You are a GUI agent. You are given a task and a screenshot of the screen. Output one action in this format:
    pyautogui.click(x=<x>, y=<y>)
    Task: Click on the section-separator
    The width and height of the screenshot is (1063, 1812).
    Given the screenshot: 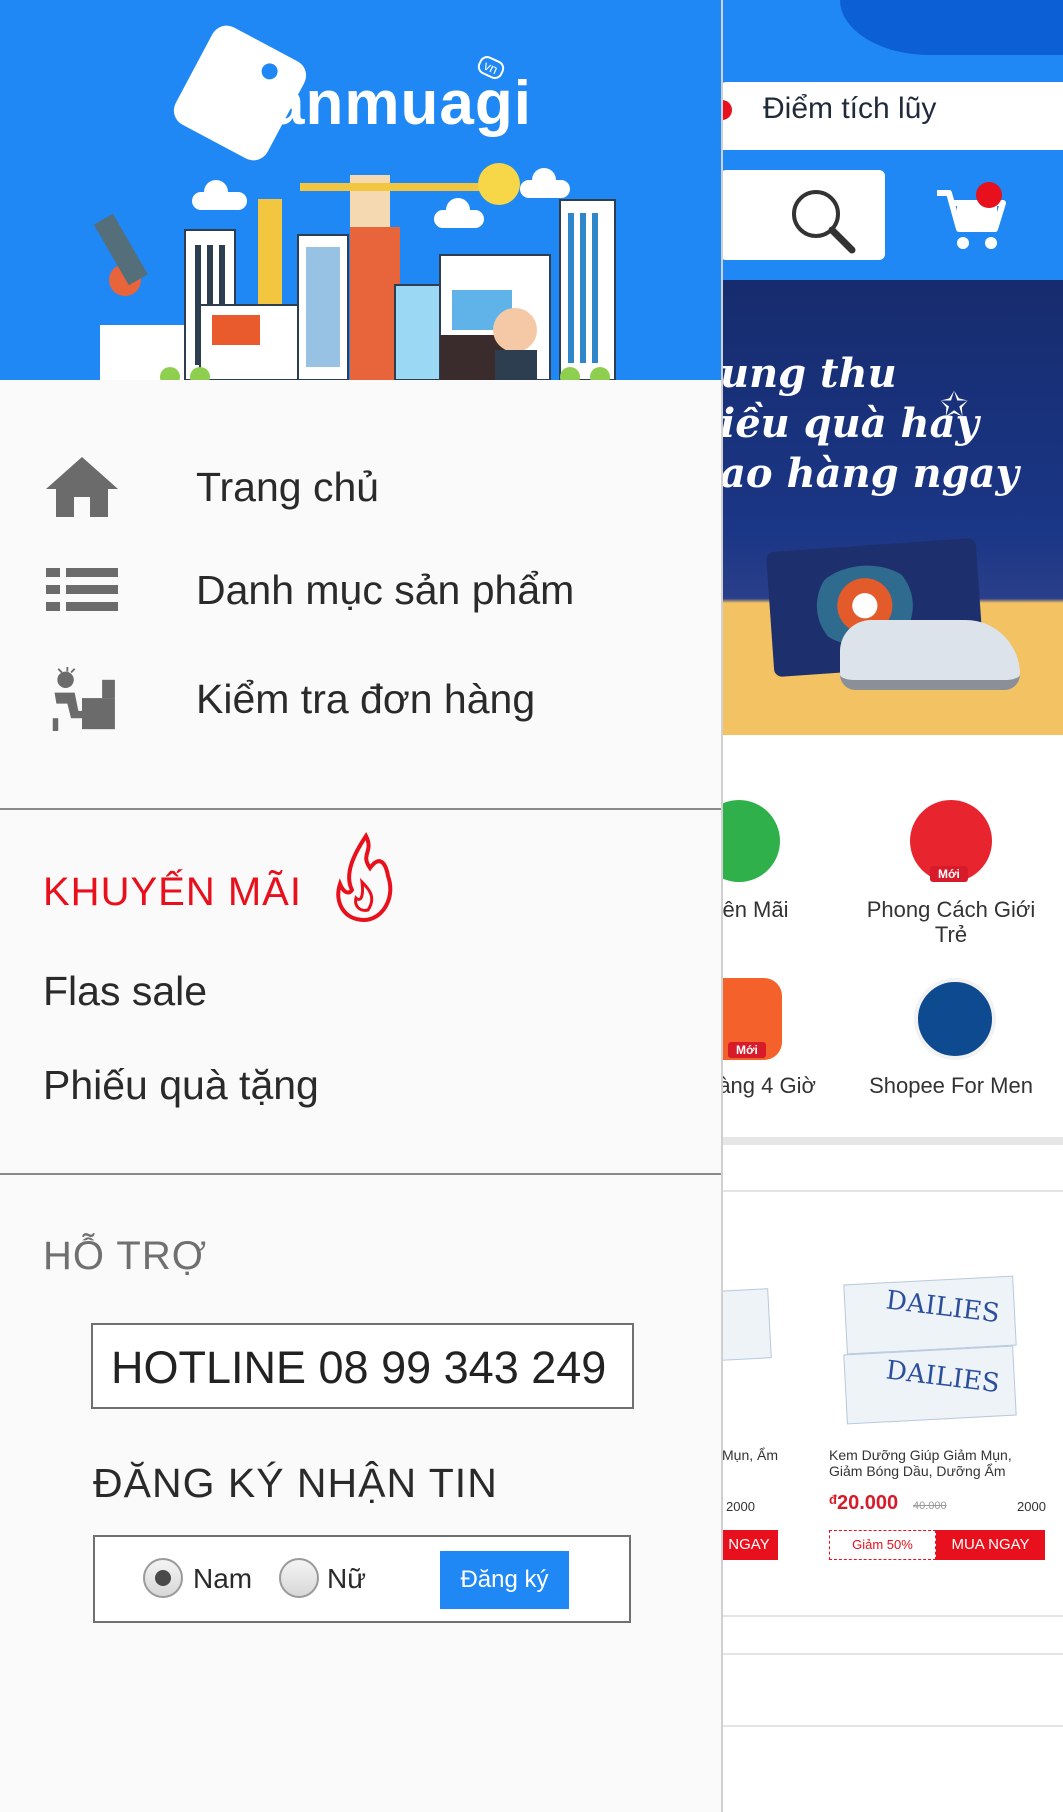 What is the action you would take?
    pyautogui.click(x=891, y=1141)
    